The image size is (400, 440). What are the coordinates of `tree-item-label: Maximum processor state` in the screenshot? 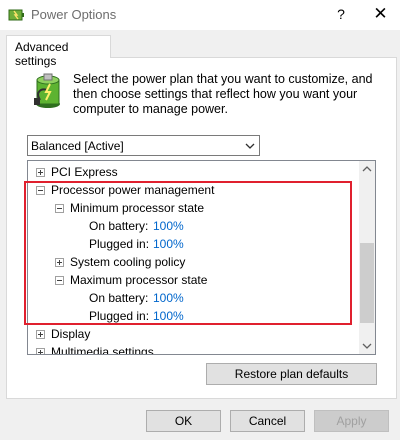 It's located at (139, 280).